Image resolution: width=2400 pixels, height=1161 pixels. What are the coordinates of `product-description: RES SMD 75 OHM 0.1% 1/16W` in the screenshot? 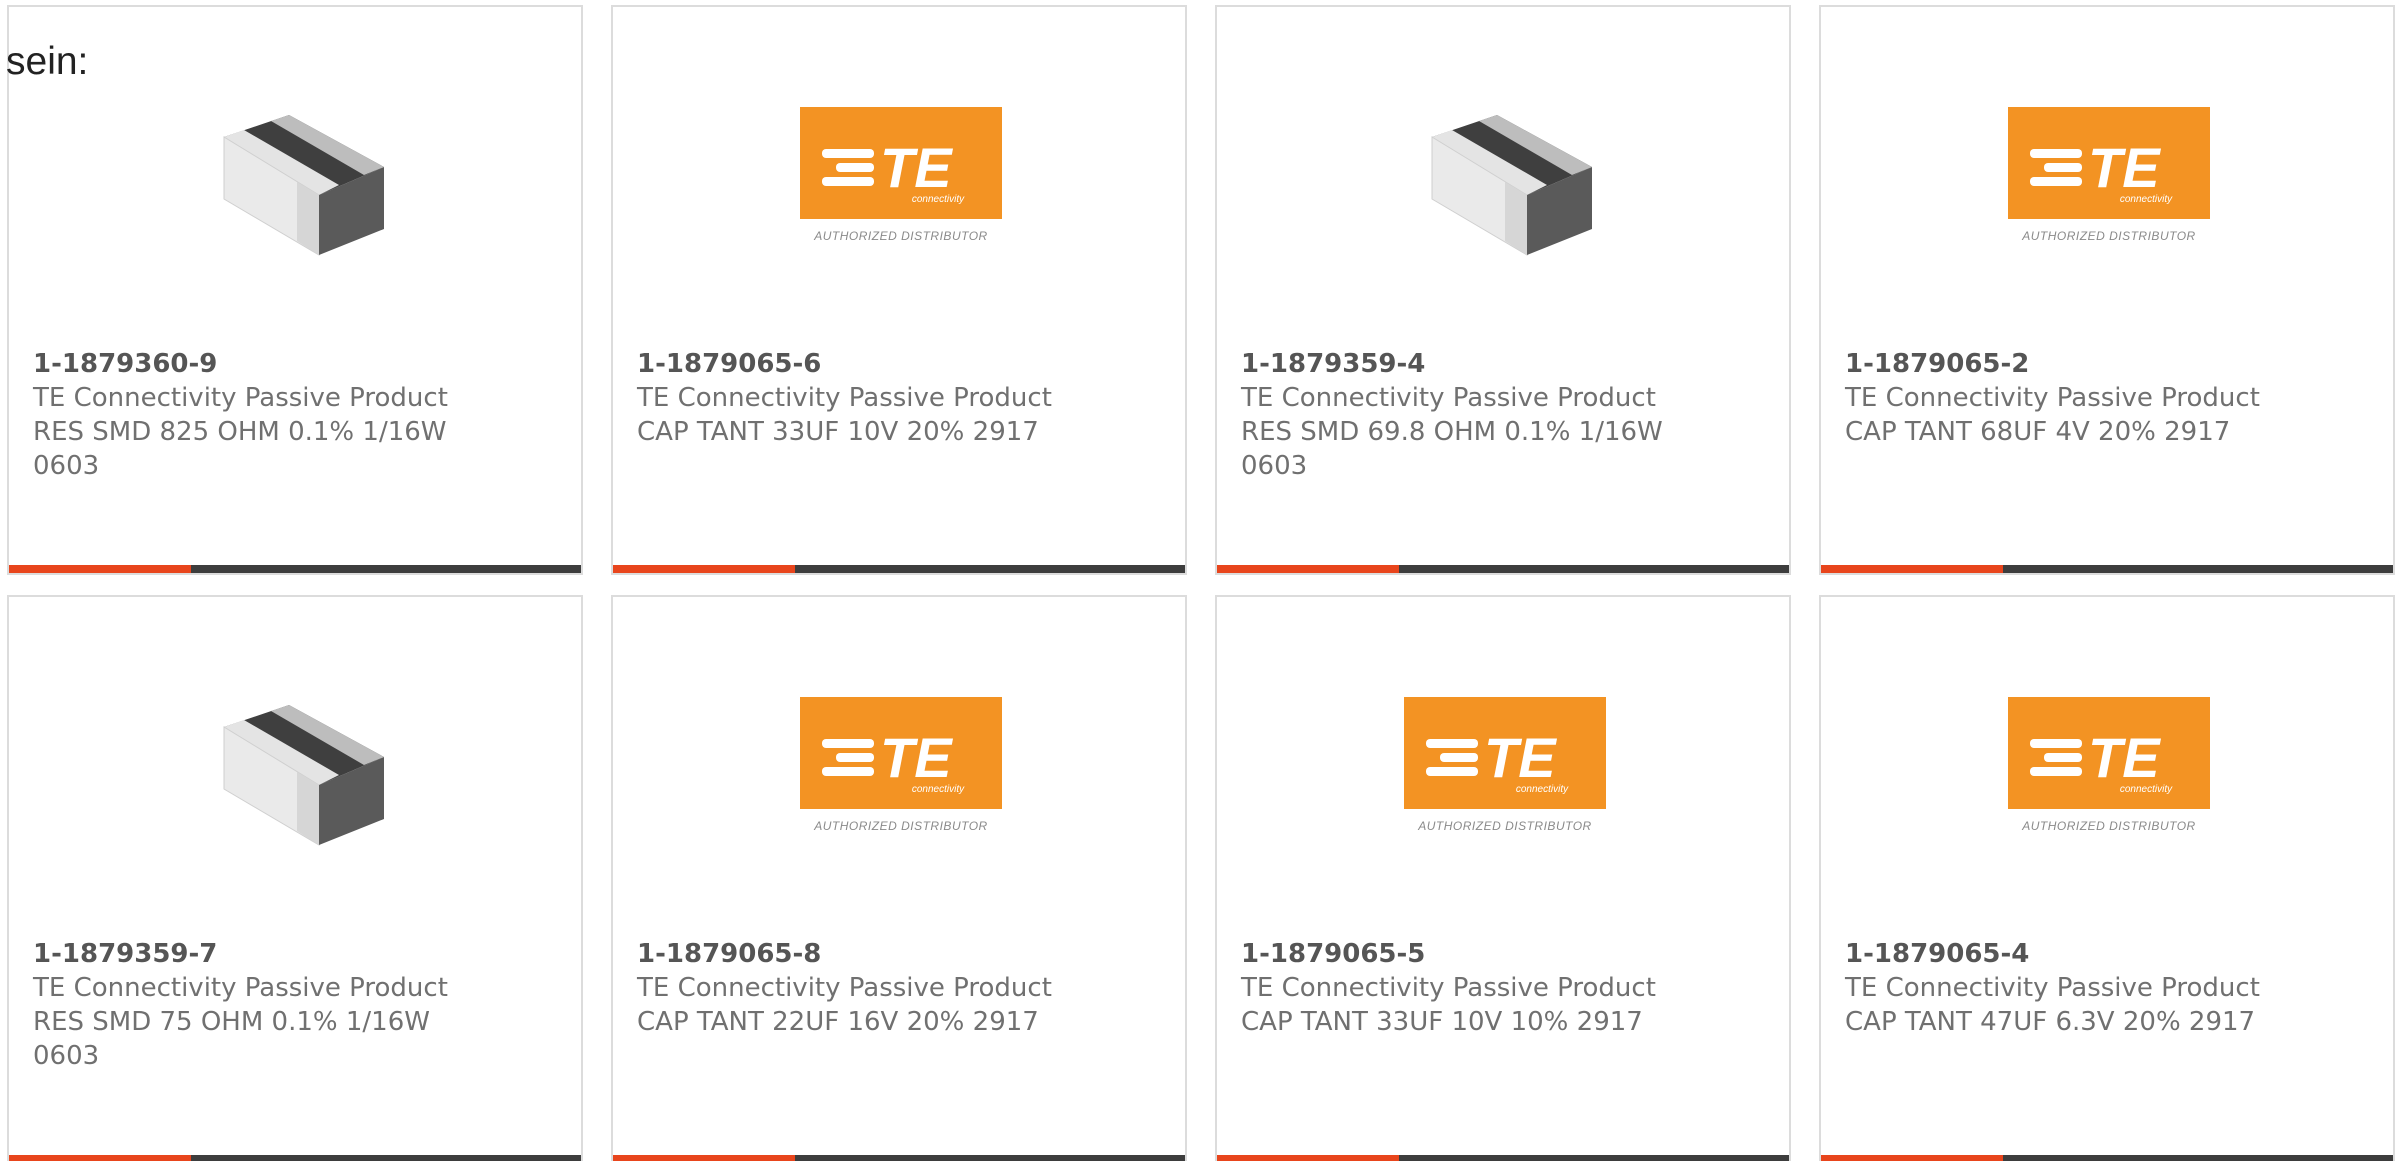 It's located at (231, 1022).